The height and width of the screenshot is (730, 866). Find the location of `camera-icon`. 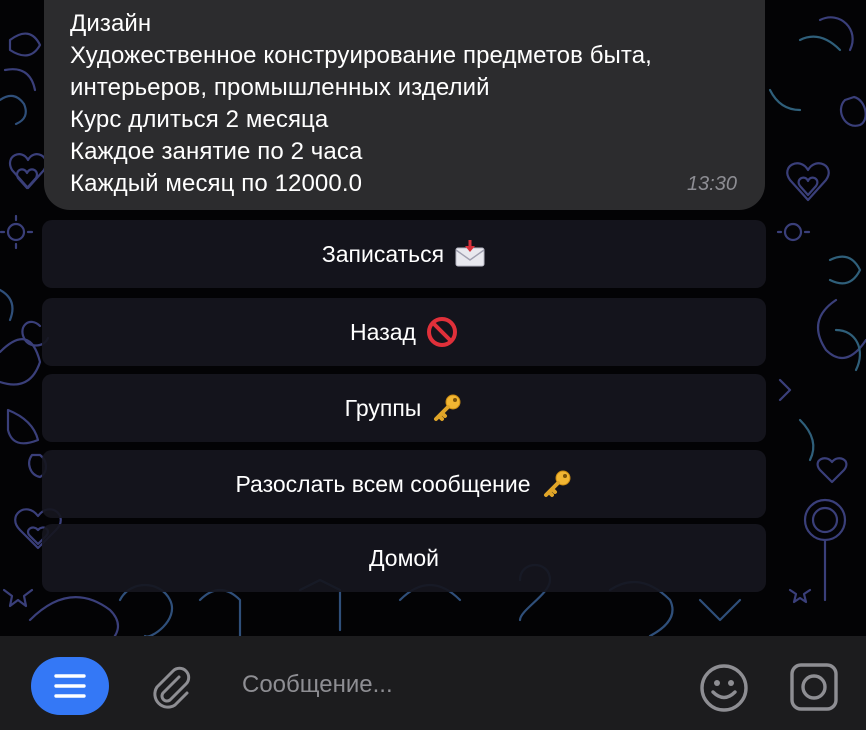

camera-icon is located at coordinates (814, 687).